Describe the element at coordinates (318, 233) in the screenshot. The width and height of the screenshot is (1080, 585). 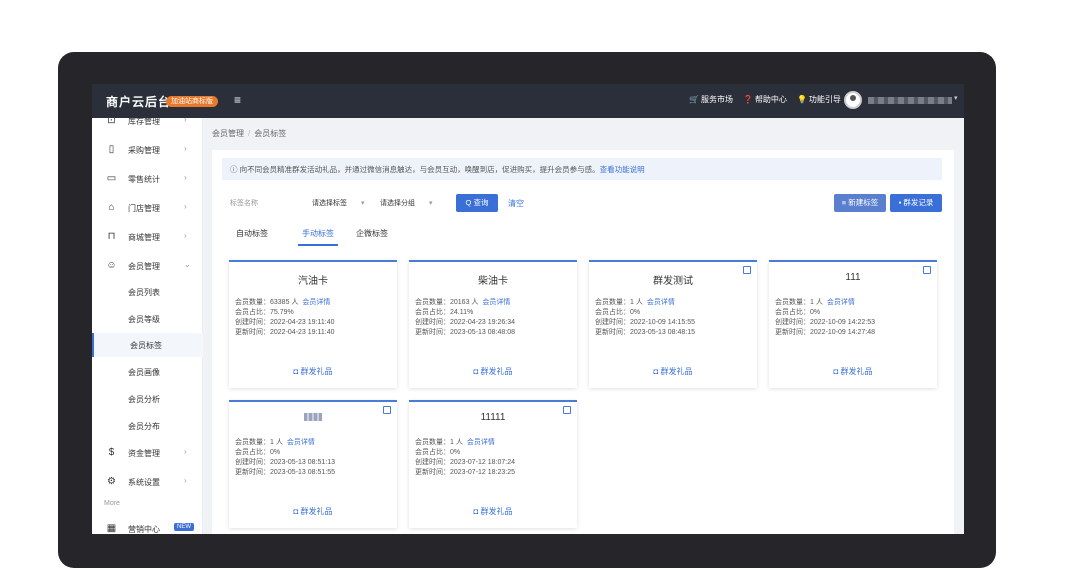
I see `tab-manual-tags: 手动标签` at that location.